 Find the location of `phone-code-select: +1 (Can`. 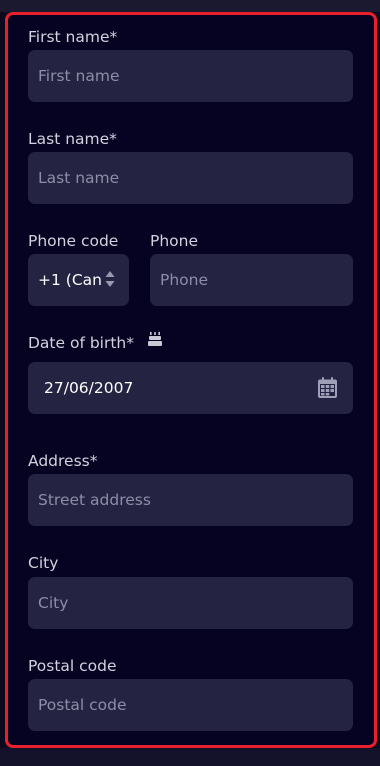

phone-code-select: +1 (Can is located at coordinates (78, 280).